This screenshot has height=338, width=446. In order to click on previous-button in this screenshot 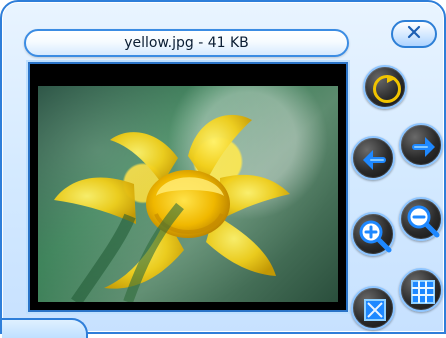, I will do `click(373, 158)`.